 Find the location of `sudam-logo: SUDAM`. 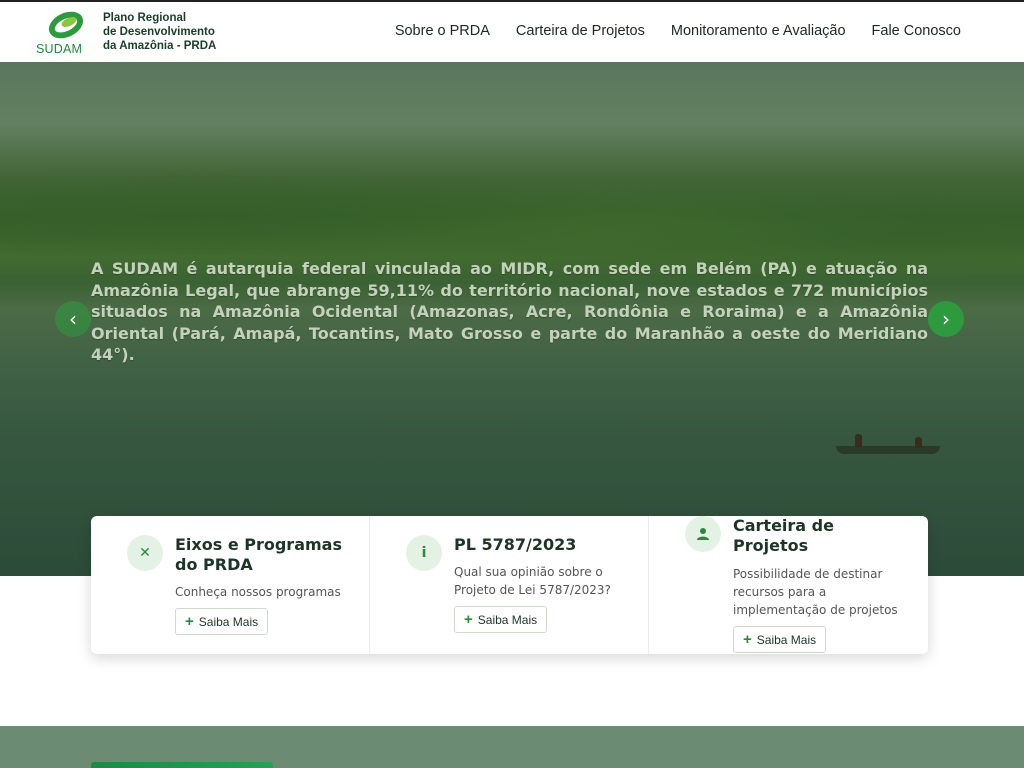

sudam-logo: SUDAM is located at coordinates (66, 34).